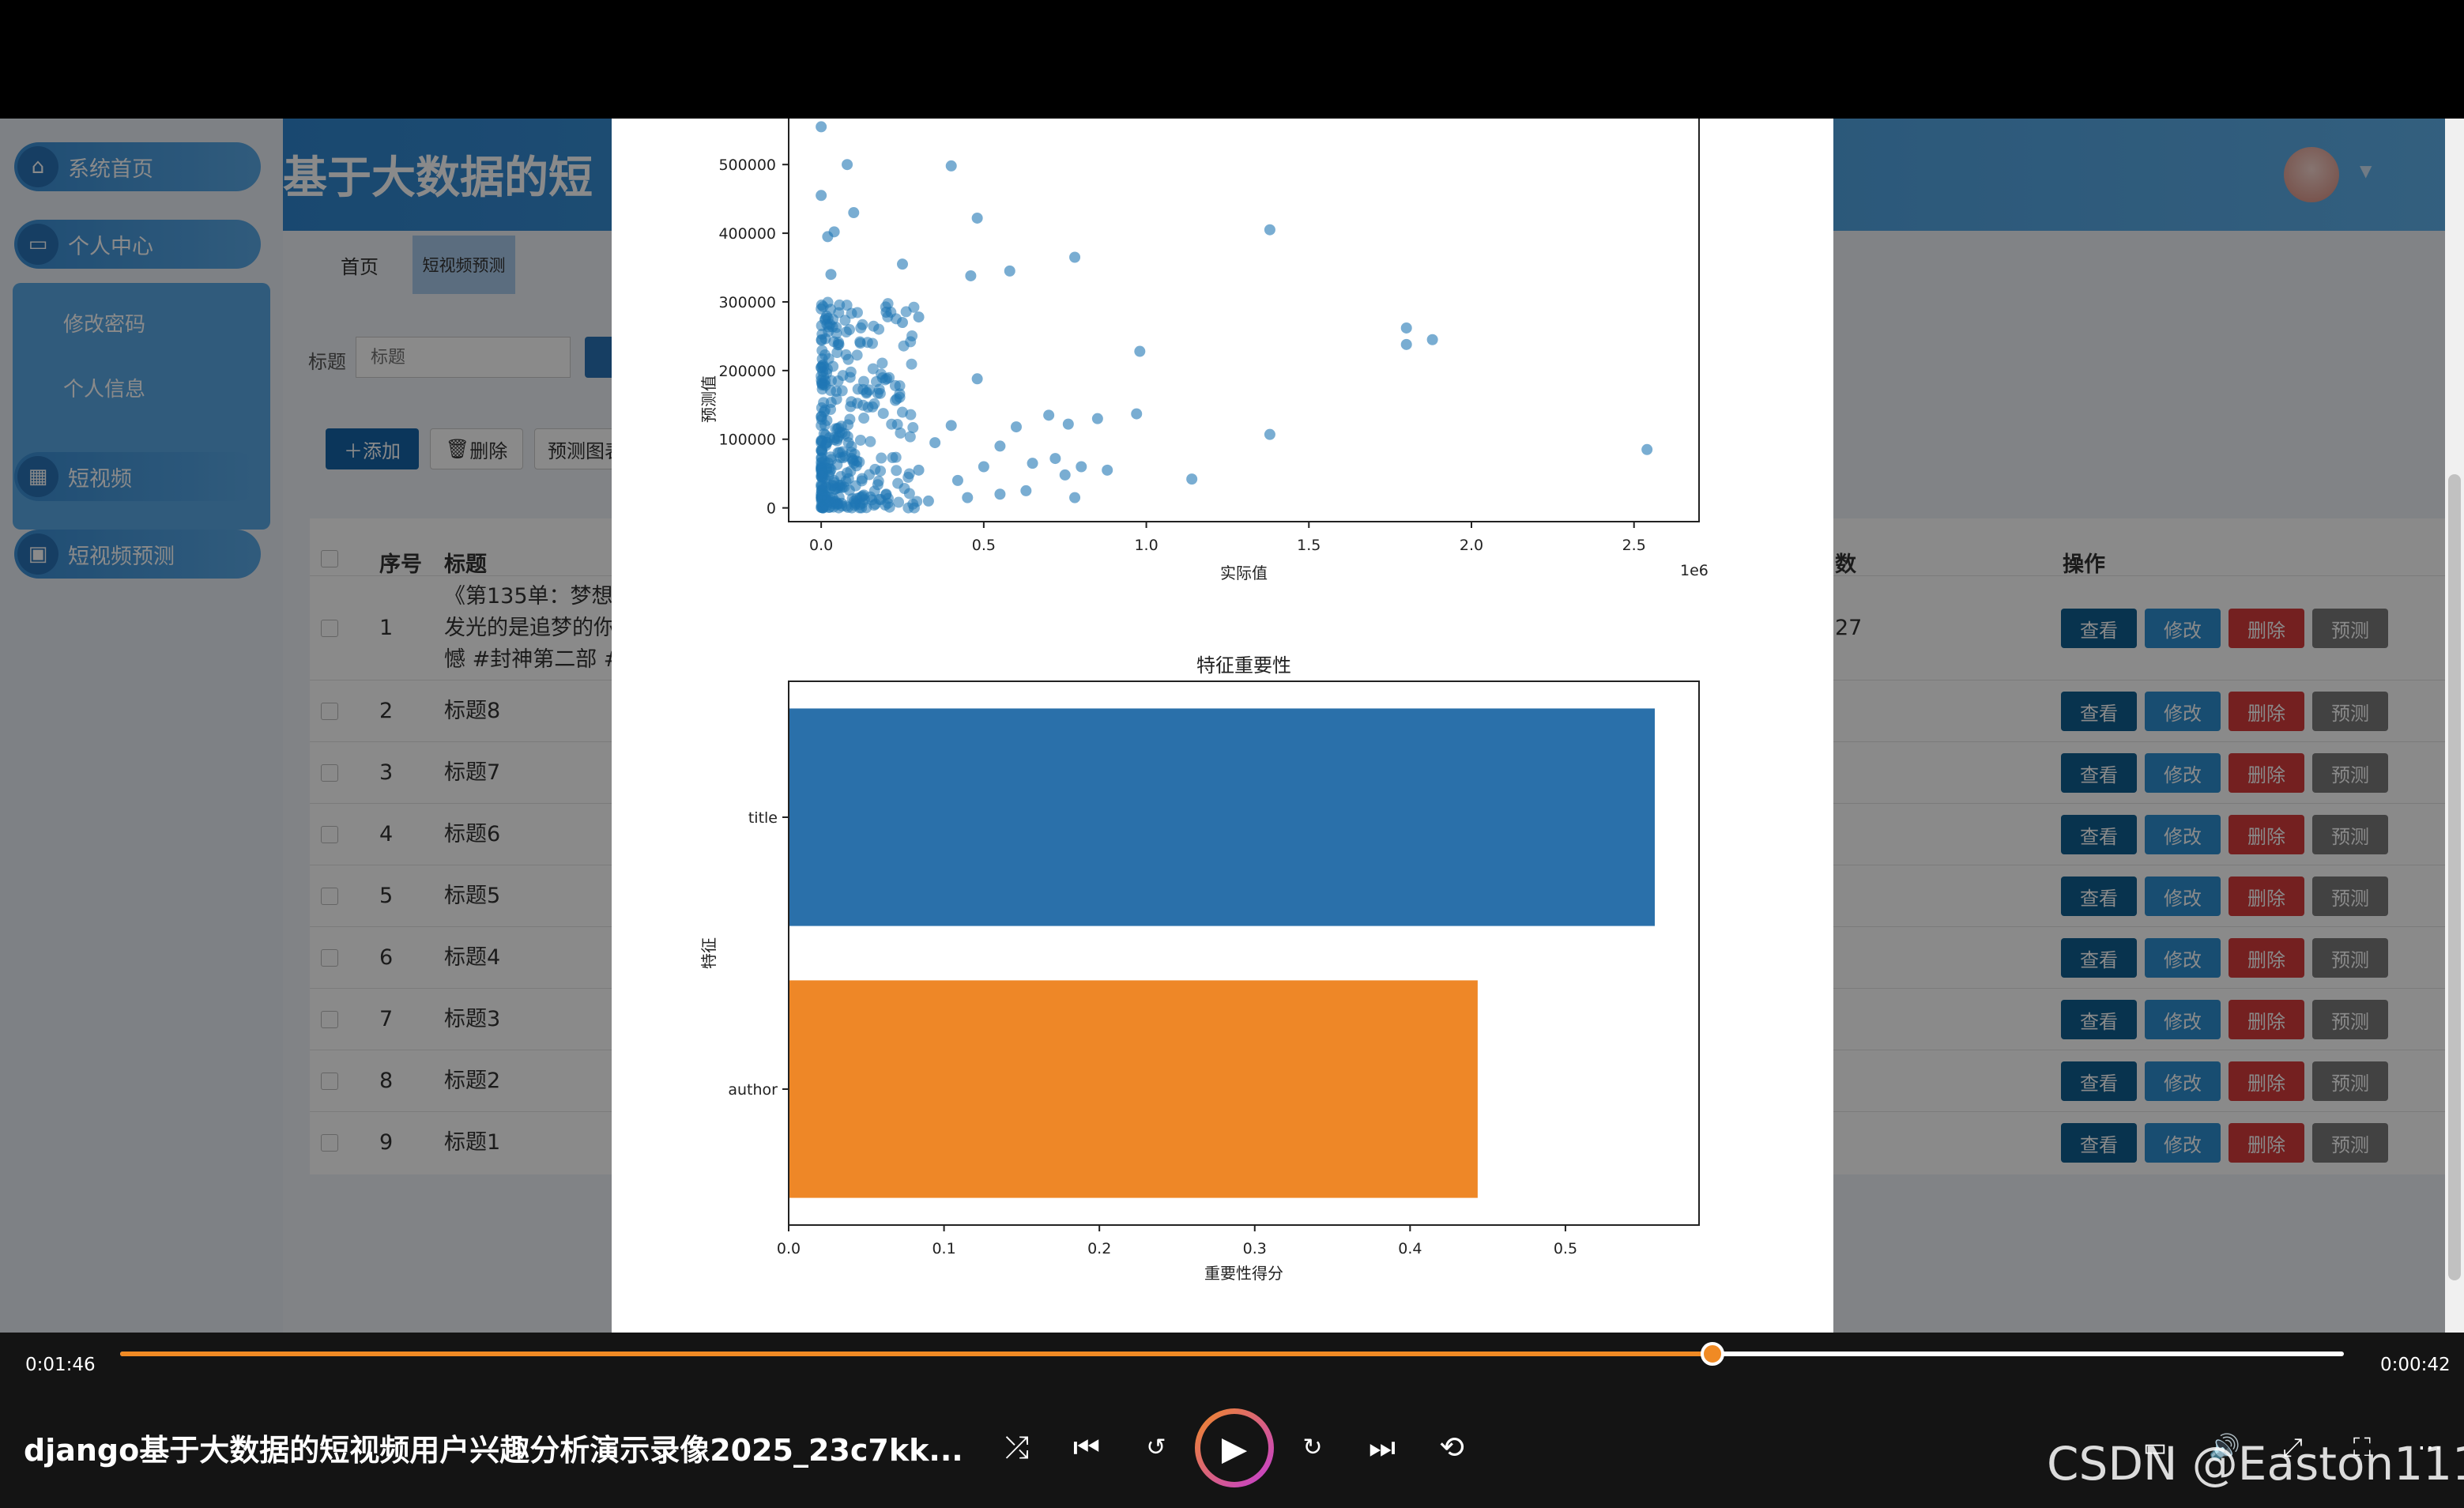 This screenshot has width=2464, height=1508. What do you see at coordinates (916, 1354) in the screenshot?
I see `progress-fill` at bounding box center [916, 1354].